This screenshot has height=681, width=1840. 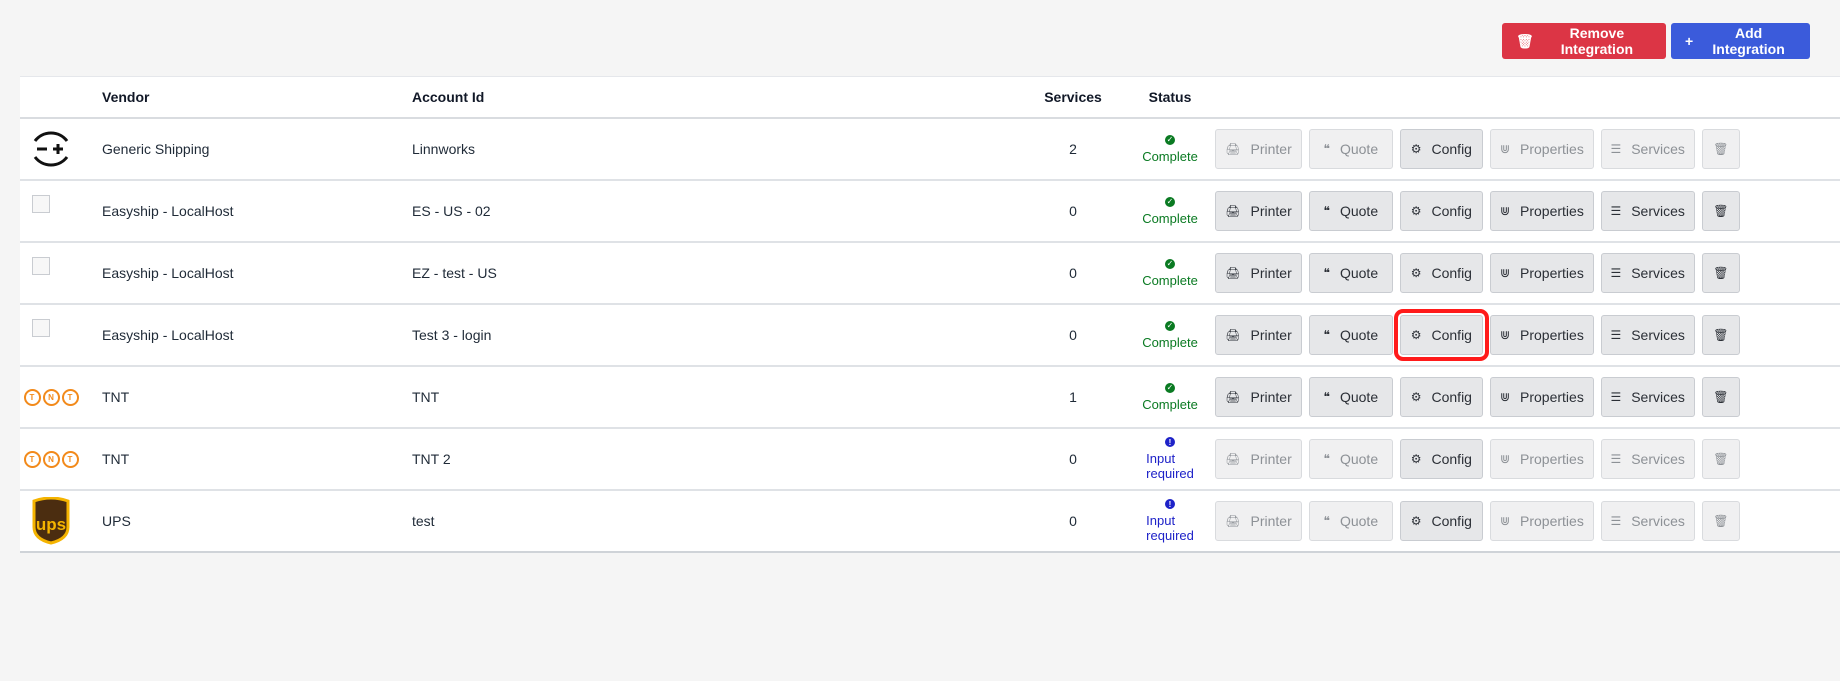 What do you see at coordinates (426, 397) in the screenshot?
I see `account-id: TNT` at bounding box center [426, 397].